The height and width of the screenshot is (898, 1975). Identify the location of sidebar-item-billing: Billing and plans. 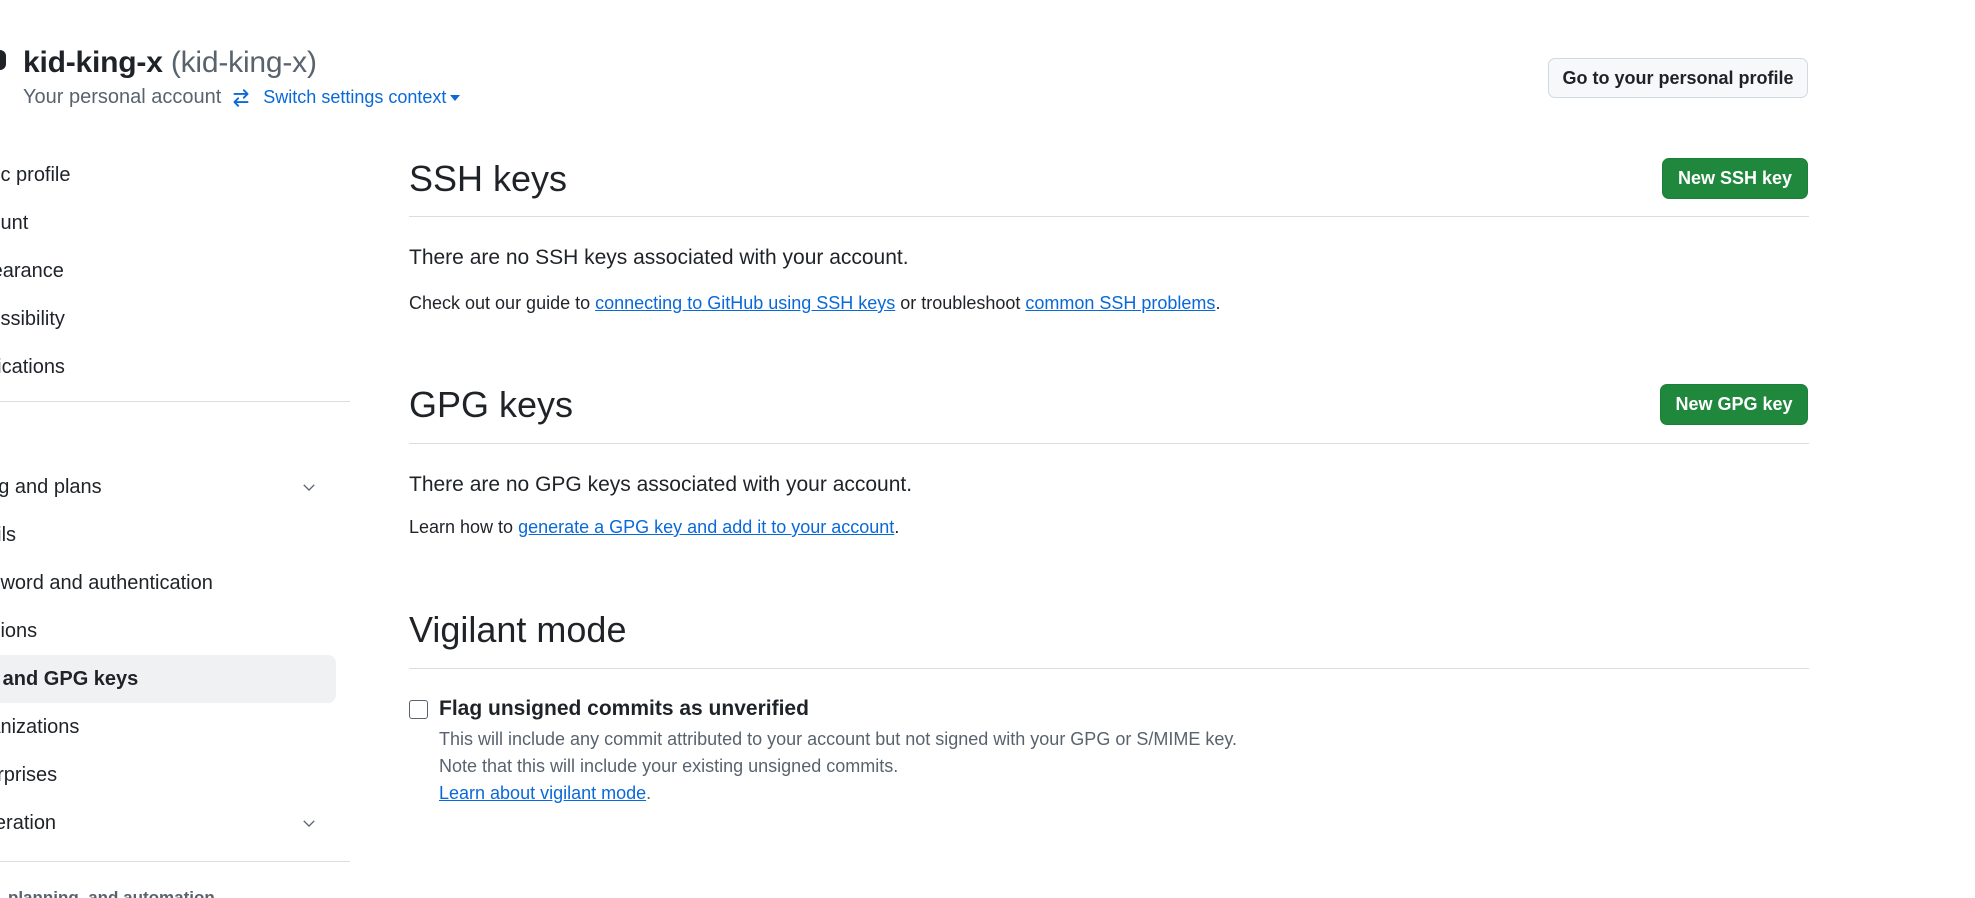
(168, 487).